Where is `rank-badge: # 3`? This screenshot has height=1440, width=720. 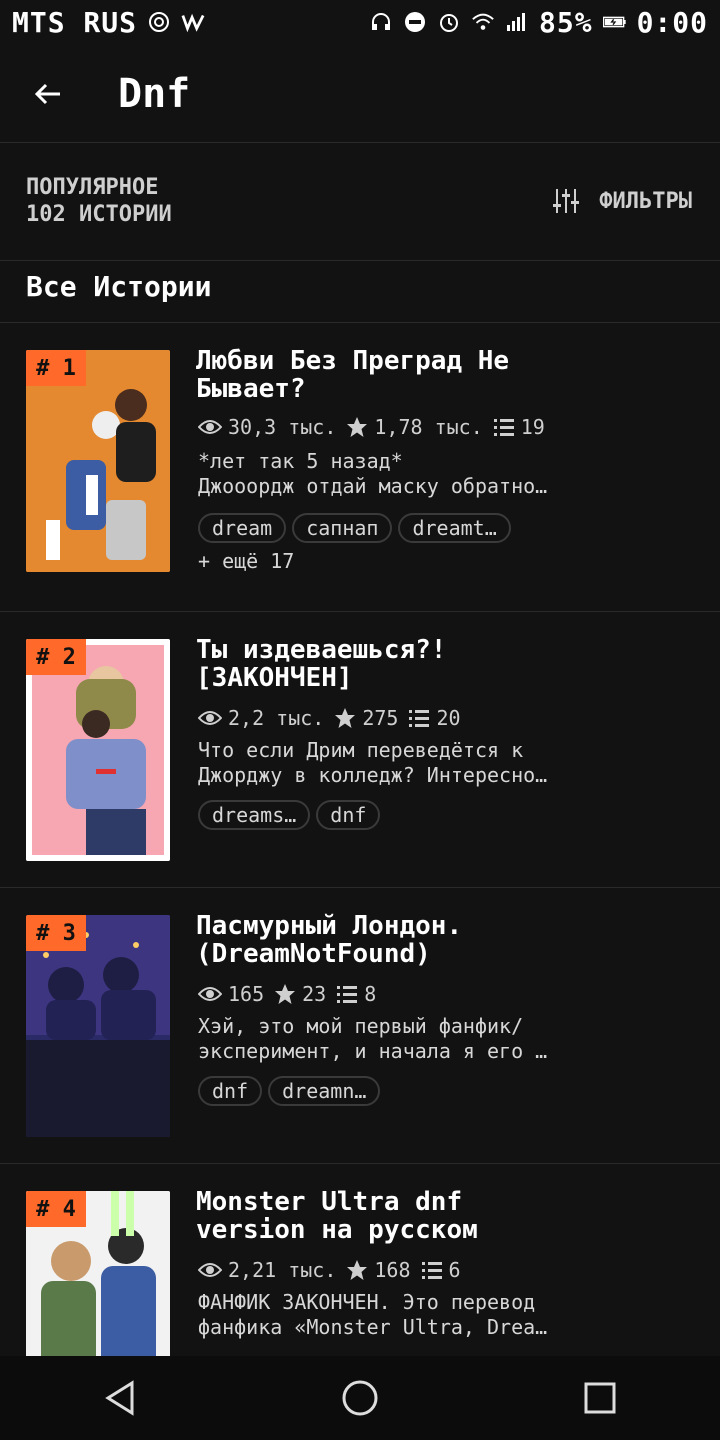
rank-badge: # 3 is located at coordinates (56, 933).